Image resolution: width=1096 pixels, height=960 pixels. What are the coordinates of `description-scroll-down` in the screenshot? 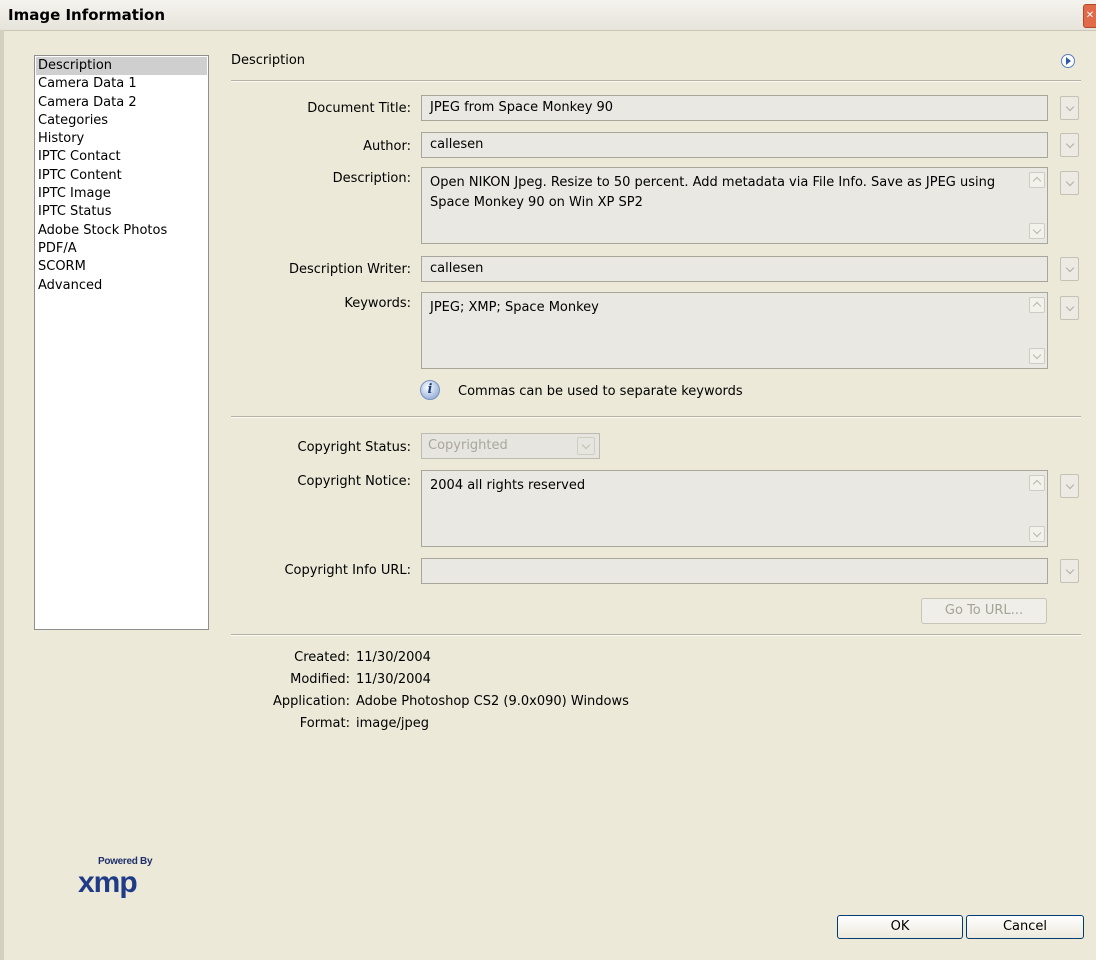 It's located at (1037, 231).